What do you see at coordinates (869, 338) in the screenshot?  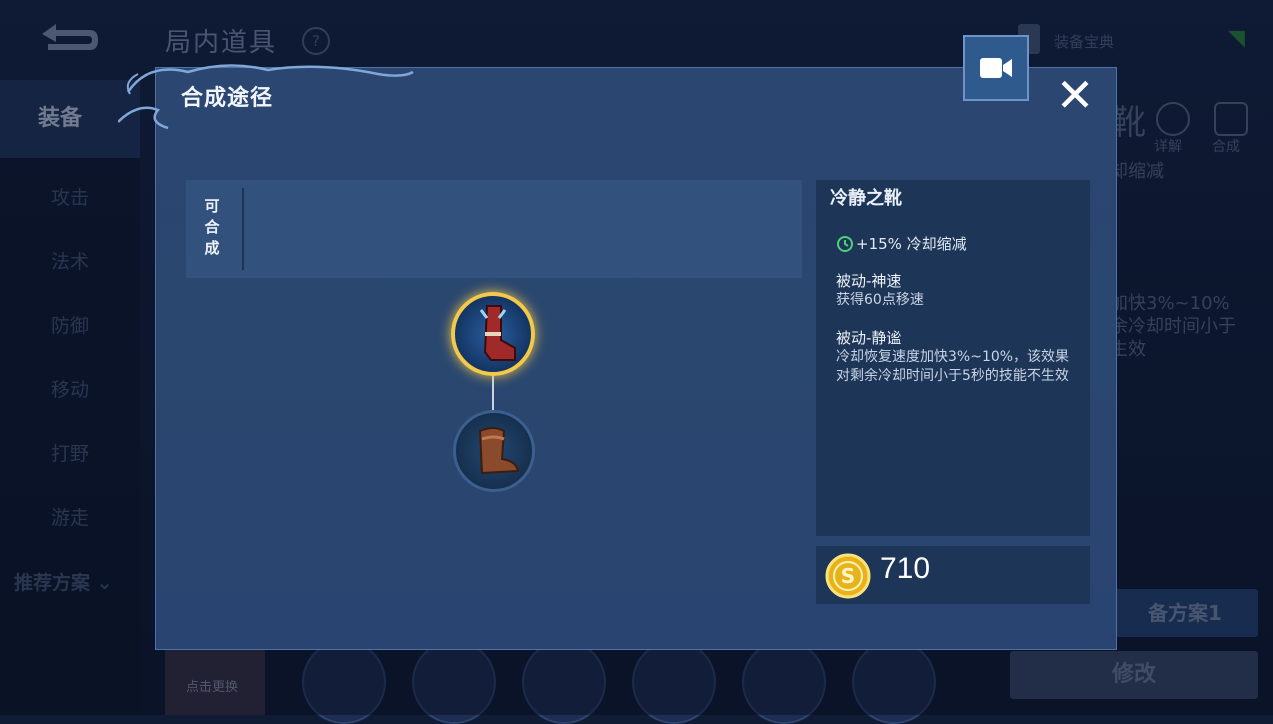 I see `passive-title: 被动-静谧` at bounding box center [869, 338].